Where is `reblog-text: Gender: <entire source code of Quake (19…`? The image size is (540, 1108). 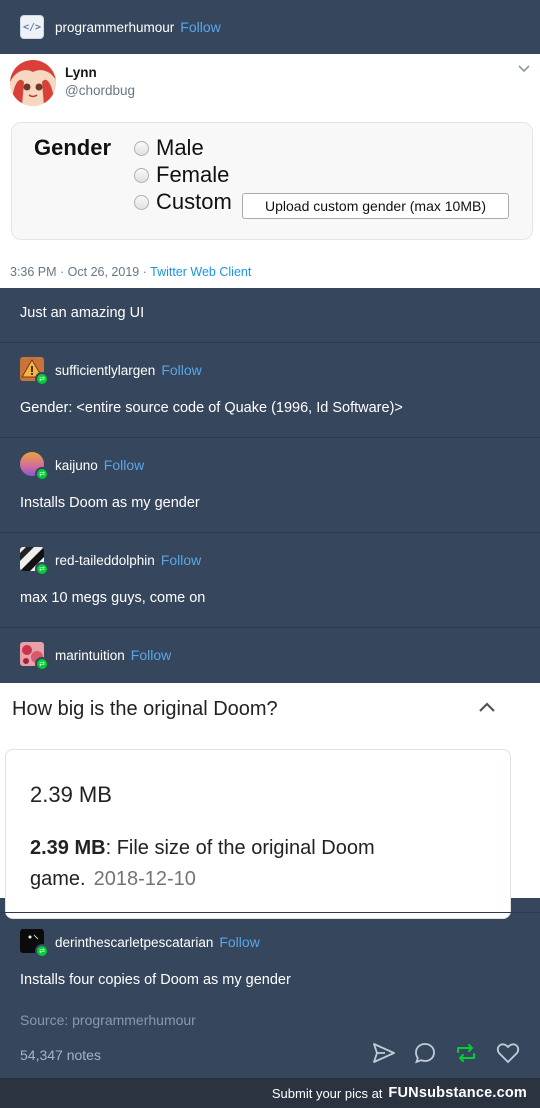
reblog-text: Gender: <entire source code of Quake (19… is located at coordinates (211, 408).